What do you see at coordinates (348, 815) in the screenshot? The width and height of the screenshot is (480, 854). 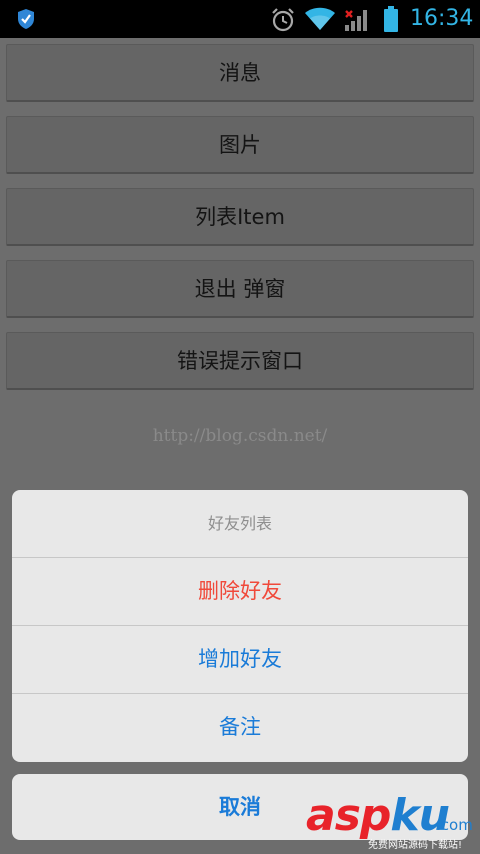 I see `logo-asp: asp` at bounding box center [348, 815].